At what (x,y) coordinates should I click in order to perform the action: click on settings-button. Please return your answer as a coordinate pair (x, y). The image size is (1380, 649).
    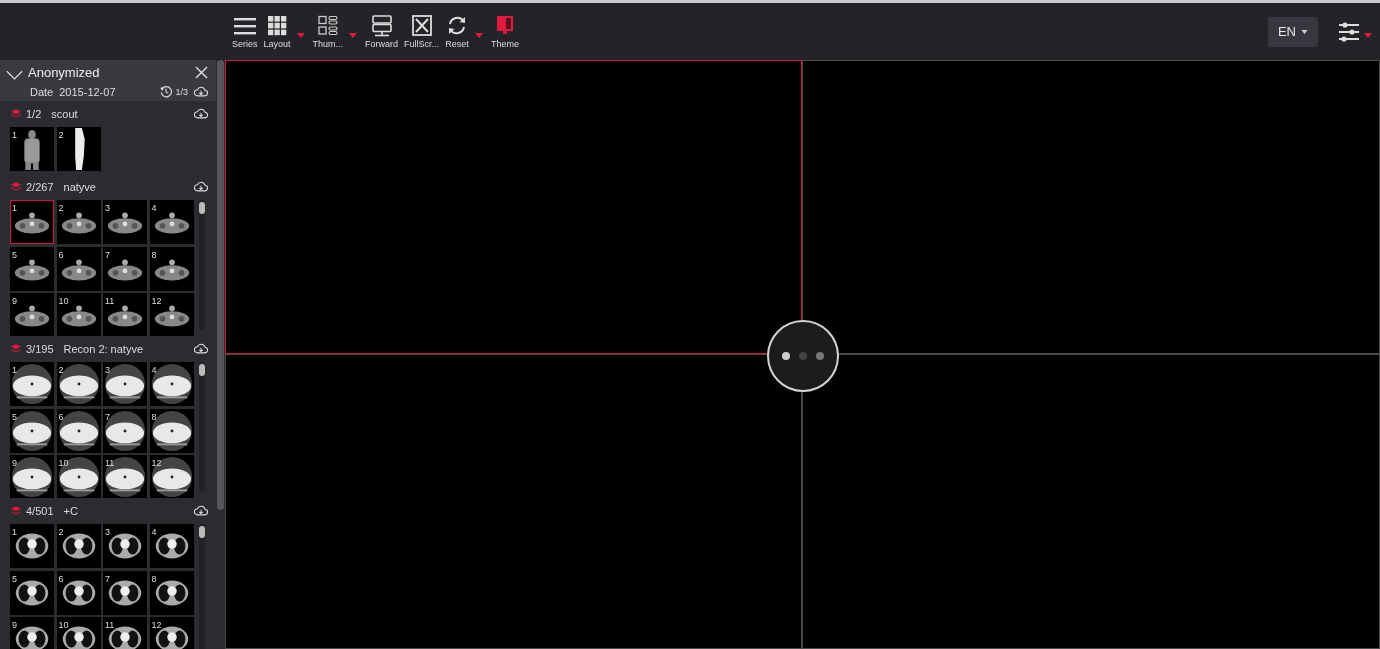
    Looking at the image, I should click on (1349, 31).